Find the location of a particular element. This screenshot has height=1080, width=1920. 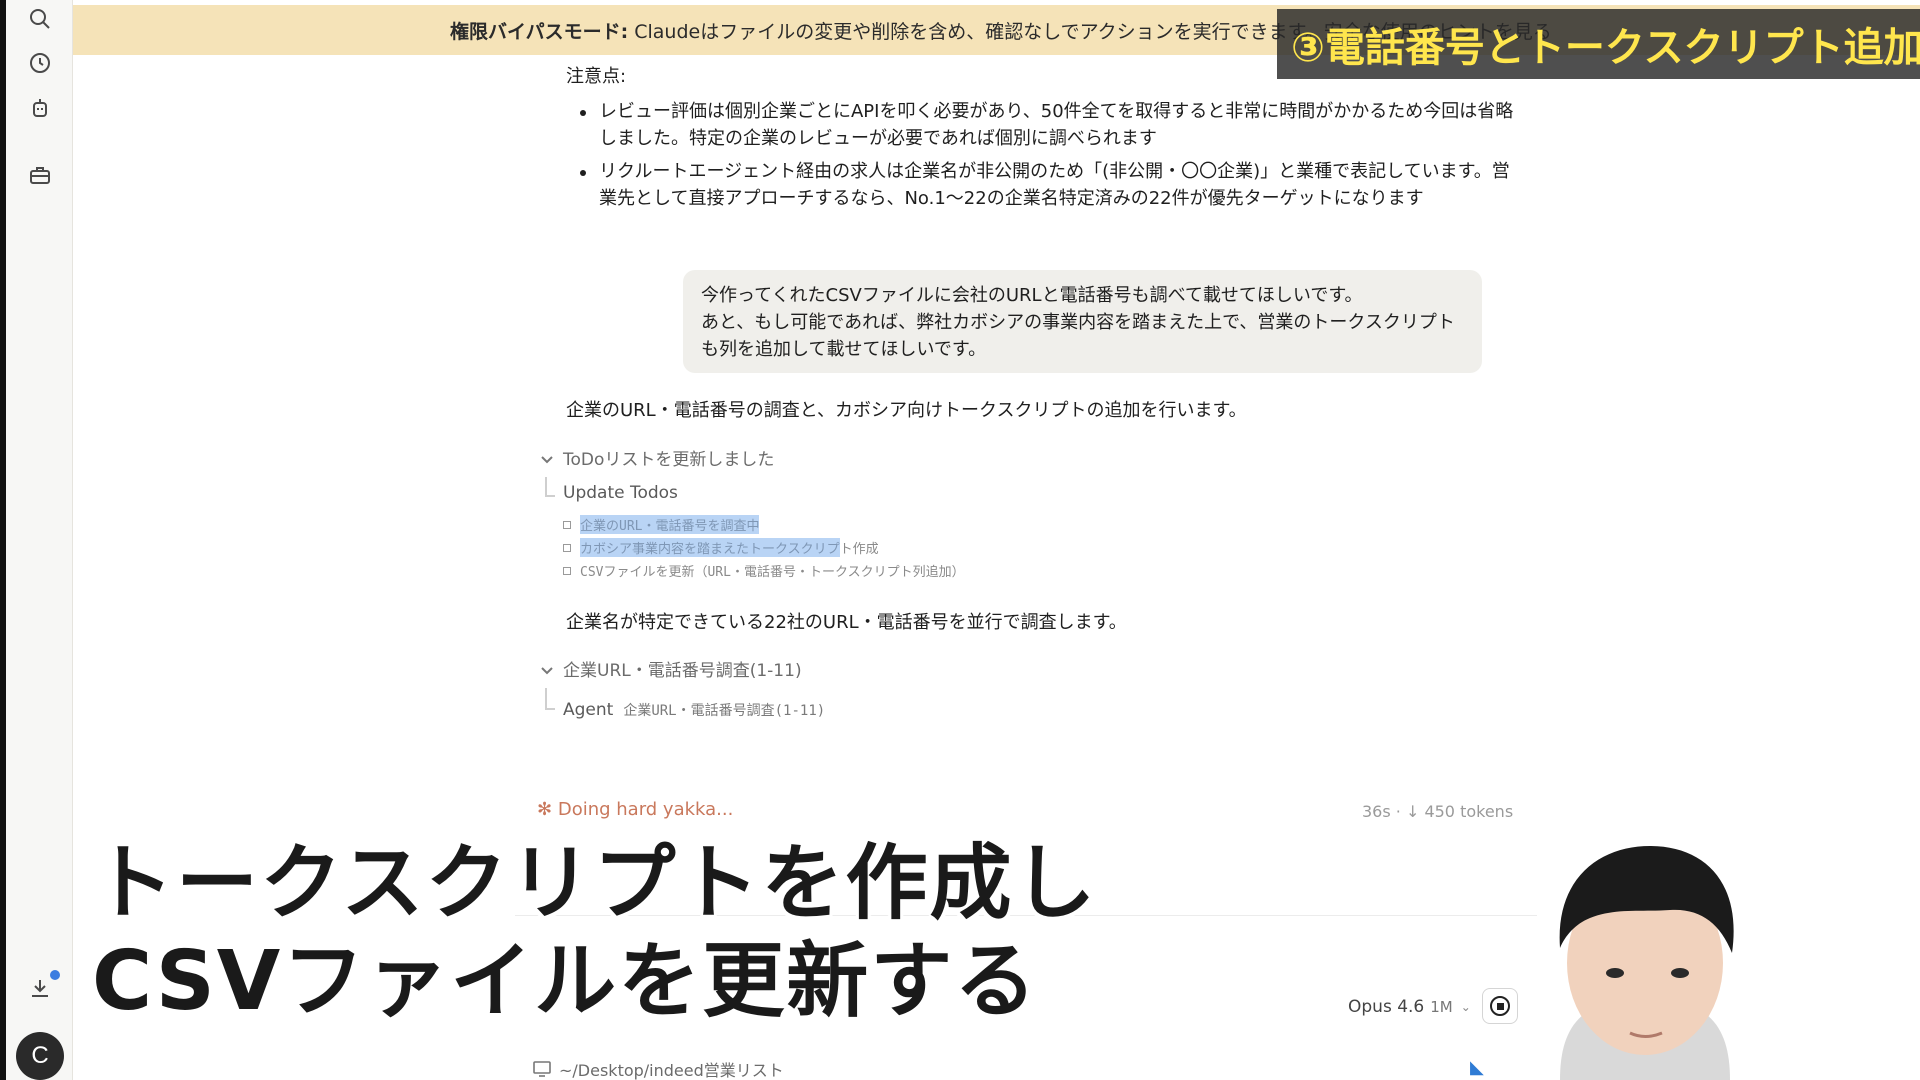

assistant-intro: 企業のURL・電話番号の調査と、カボシア向けトークスクリプトの追加を行います。 is located at coordinates (906, 410).